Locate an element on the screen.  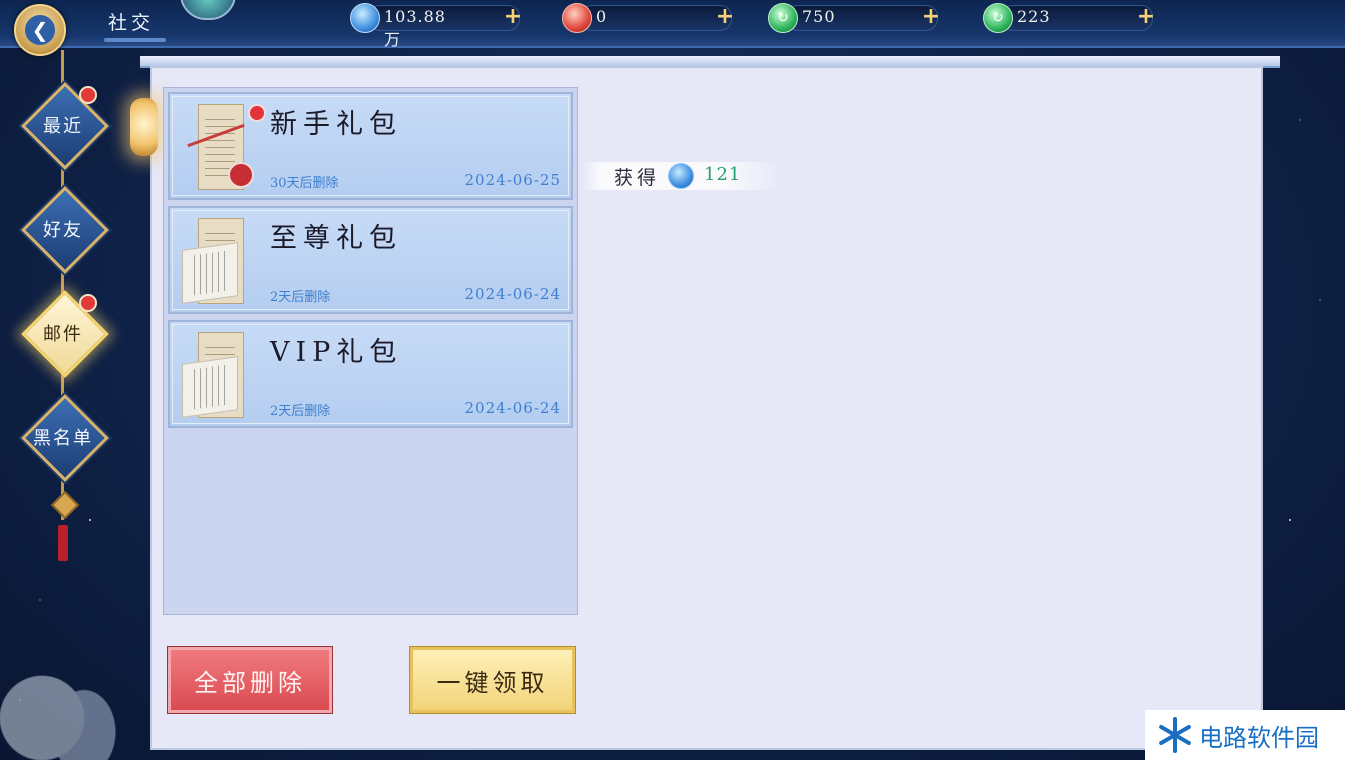
watermark: 电路软件园 is located at coordinates (1245, 735).